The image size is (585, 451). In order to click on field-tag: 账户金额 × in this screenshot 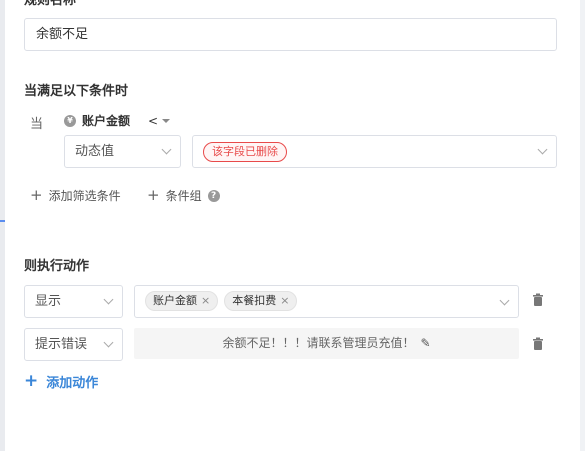, I will do `click(182, 300)`.